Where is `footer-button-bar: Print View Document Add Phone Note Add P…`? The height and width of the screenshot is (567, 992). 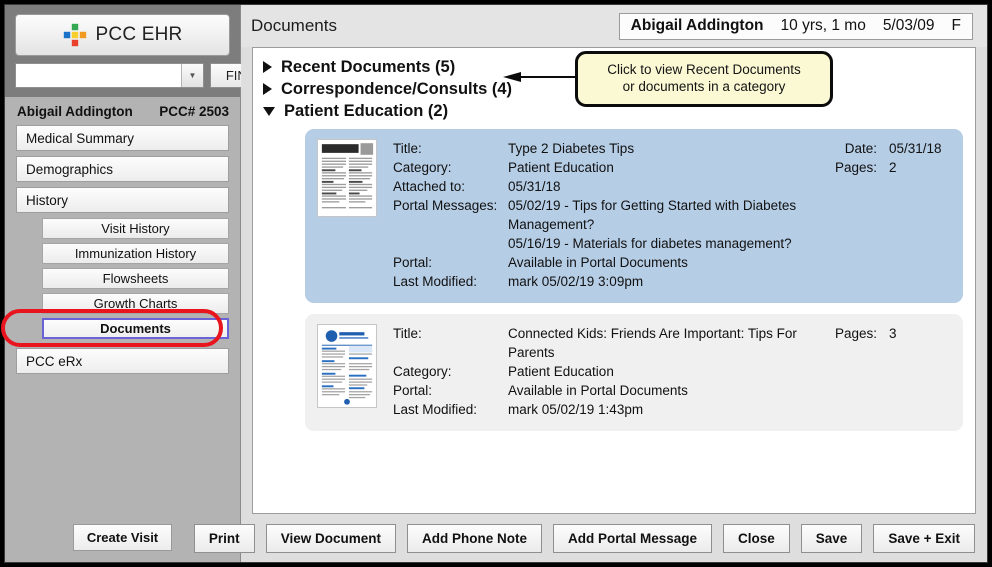 footer-button-bar: Print View Document Add Phone Note Add P… is located at coordinates (590, 538).